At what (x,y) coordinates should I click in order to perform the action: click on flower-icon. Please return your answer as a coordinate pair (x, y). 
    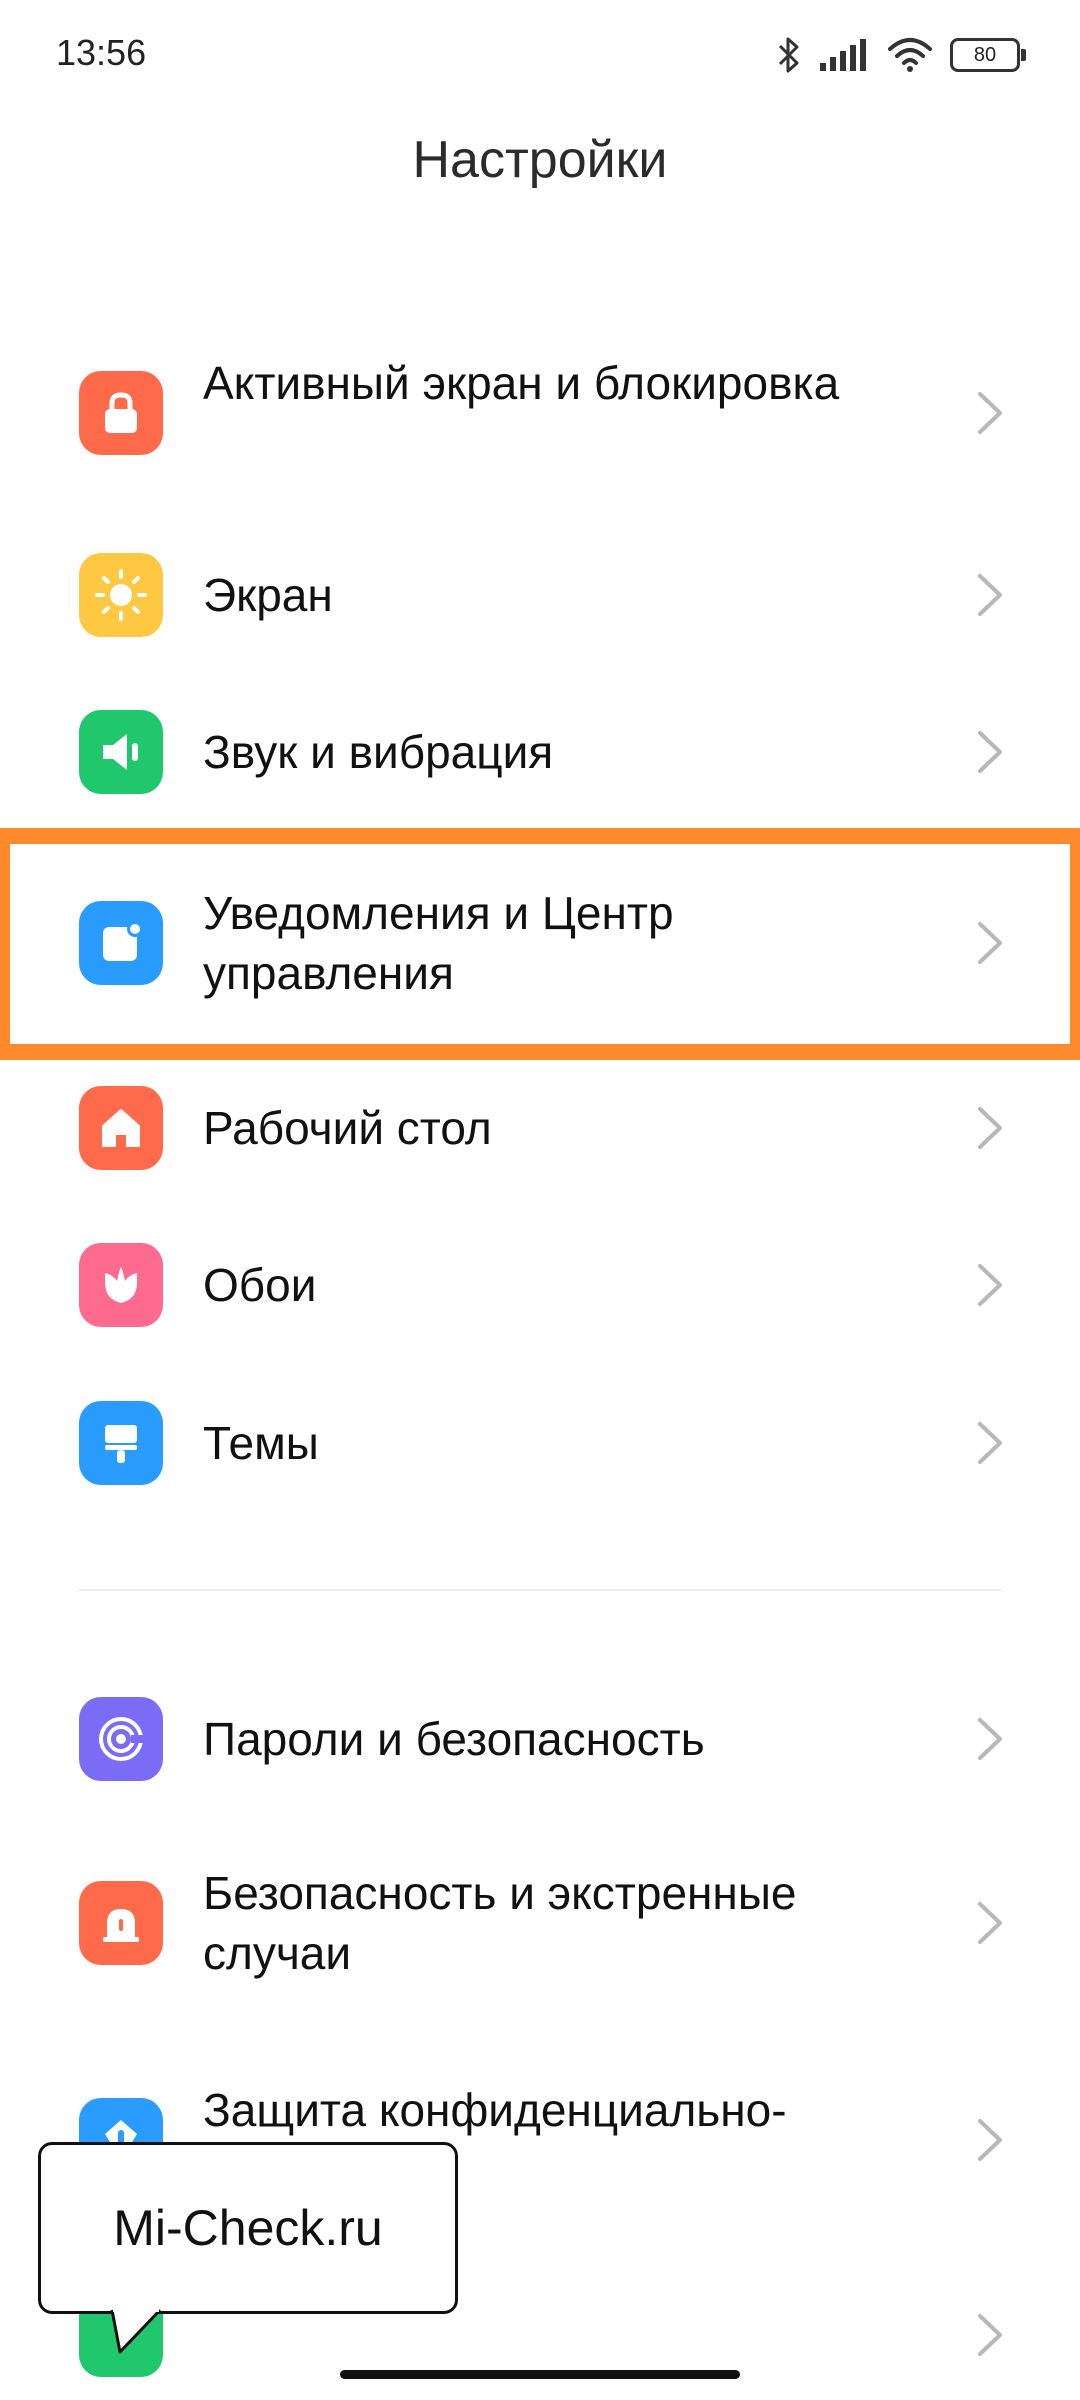
    Looking at the image, I should click on (121, 1285).